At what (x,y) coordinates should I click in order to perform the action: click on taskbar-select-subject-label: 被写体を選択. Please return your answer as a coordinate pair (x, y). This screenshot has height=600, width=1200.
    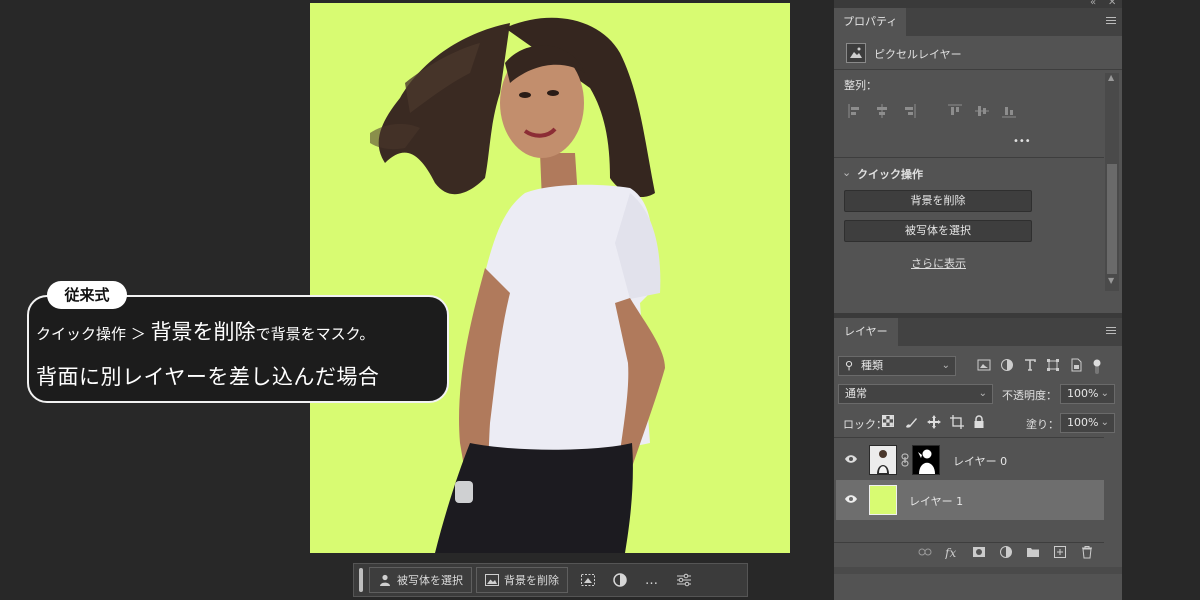
    Looking at the image, I should click on (430, 580).